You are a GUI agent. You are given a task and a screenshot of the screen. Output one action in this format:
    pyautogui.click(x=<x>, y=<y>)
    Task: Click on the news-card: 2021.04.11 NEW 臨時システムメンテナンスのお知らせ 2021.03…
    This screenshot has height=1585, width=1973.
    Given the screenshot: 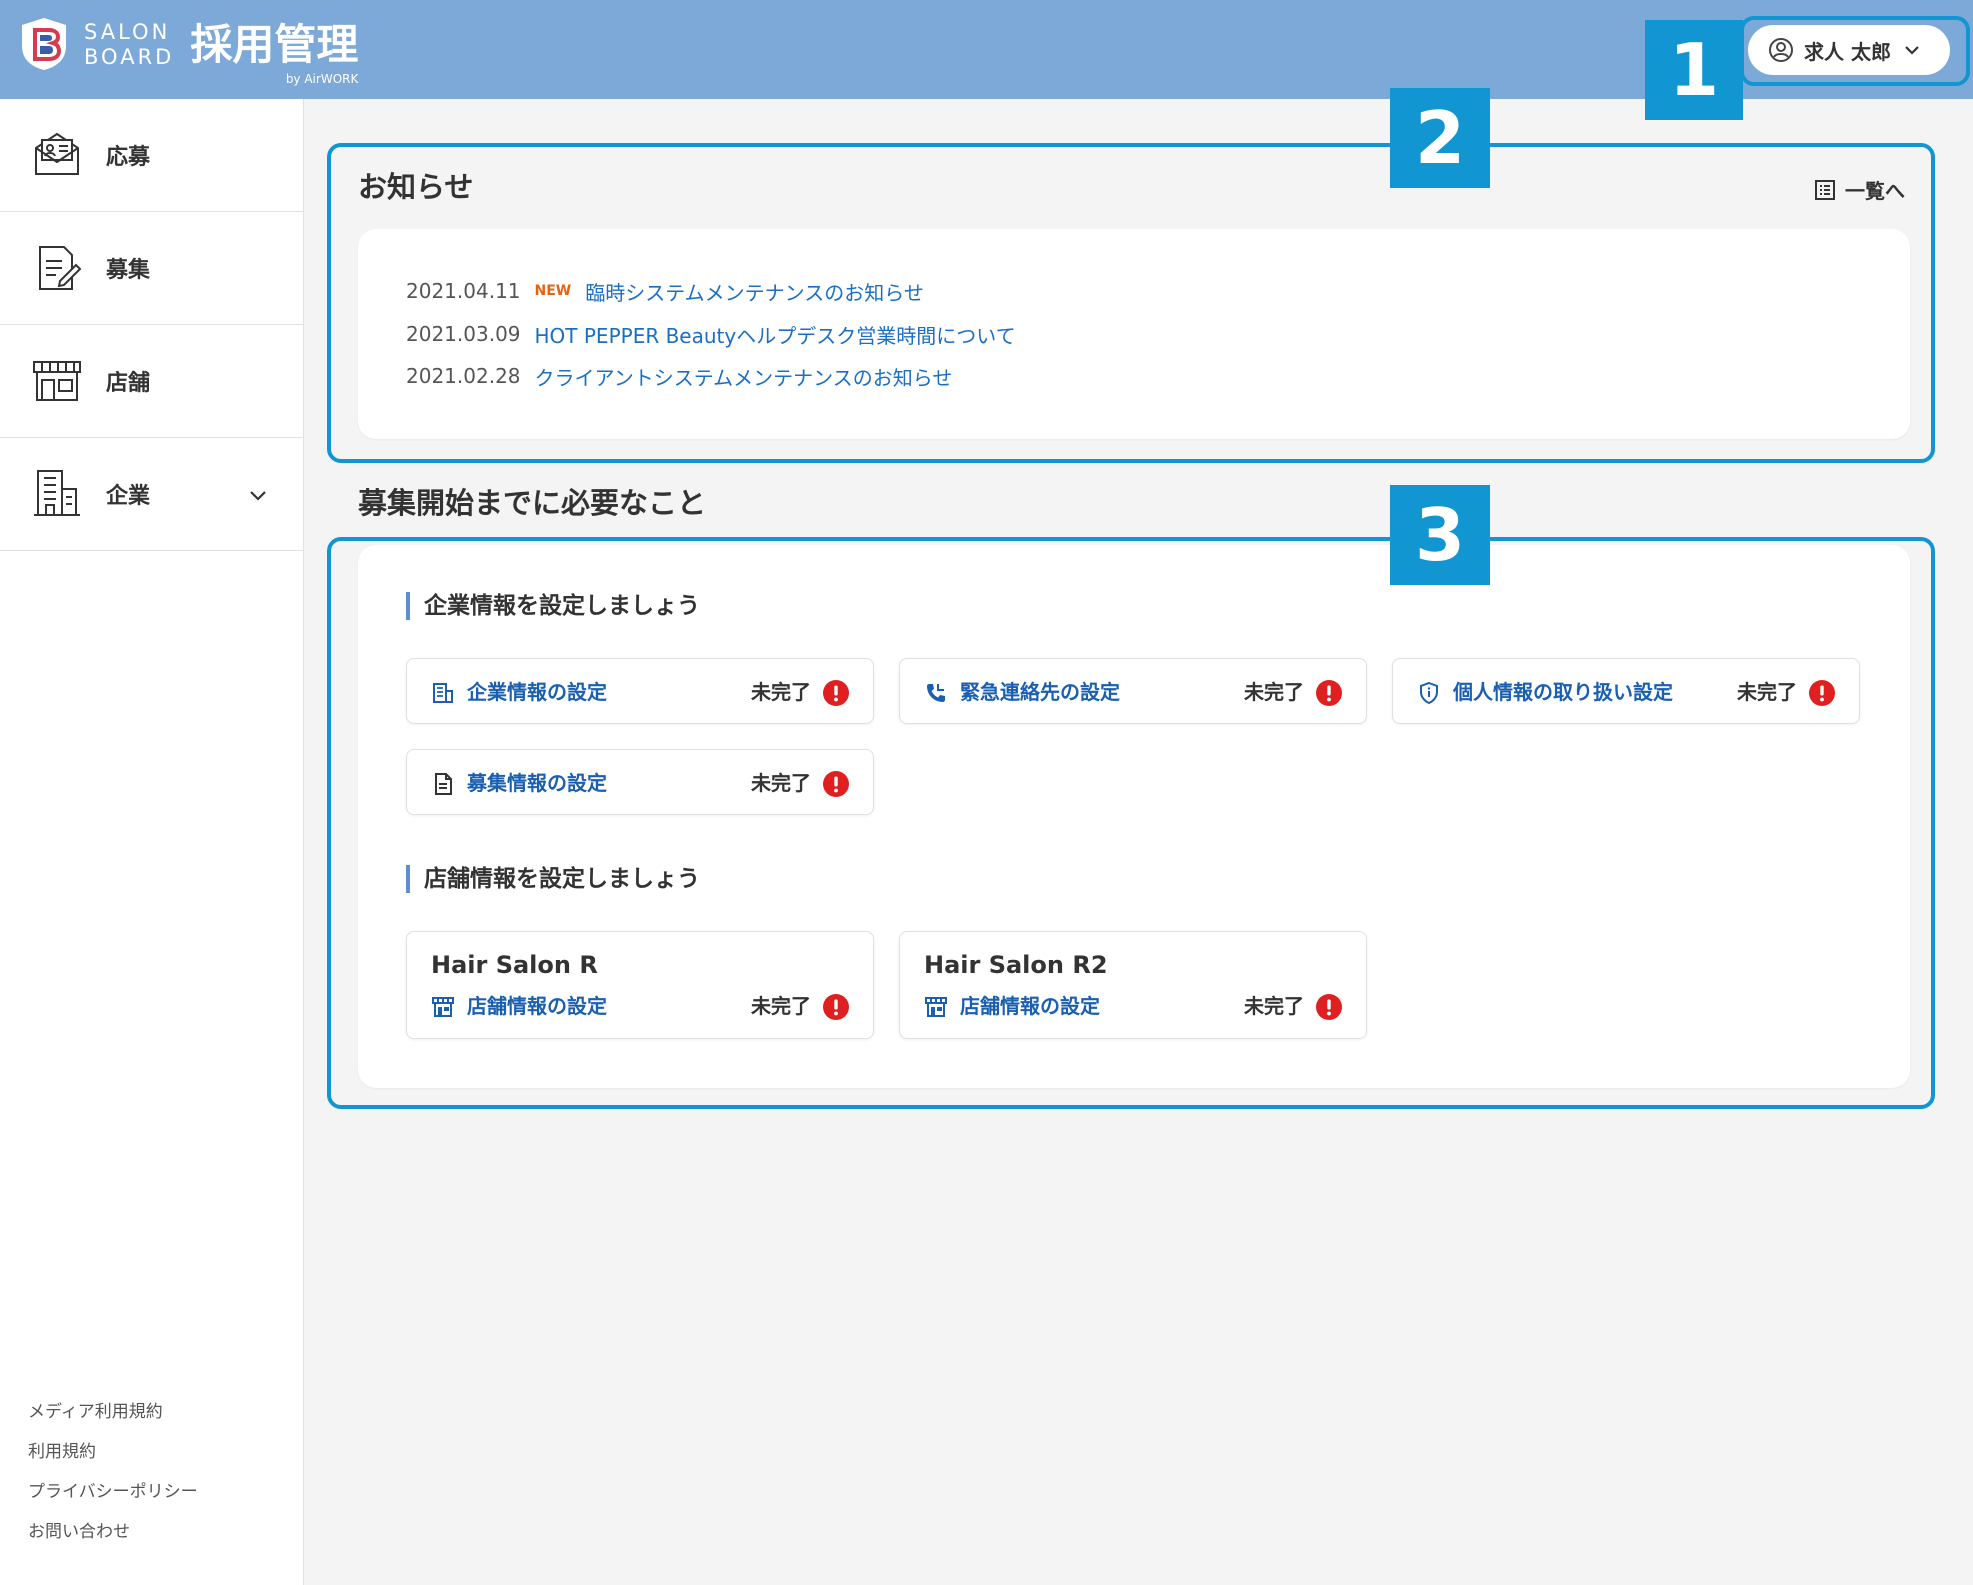 What is the action you would take?
    pyautogui.click(x=1134, y=334)
    